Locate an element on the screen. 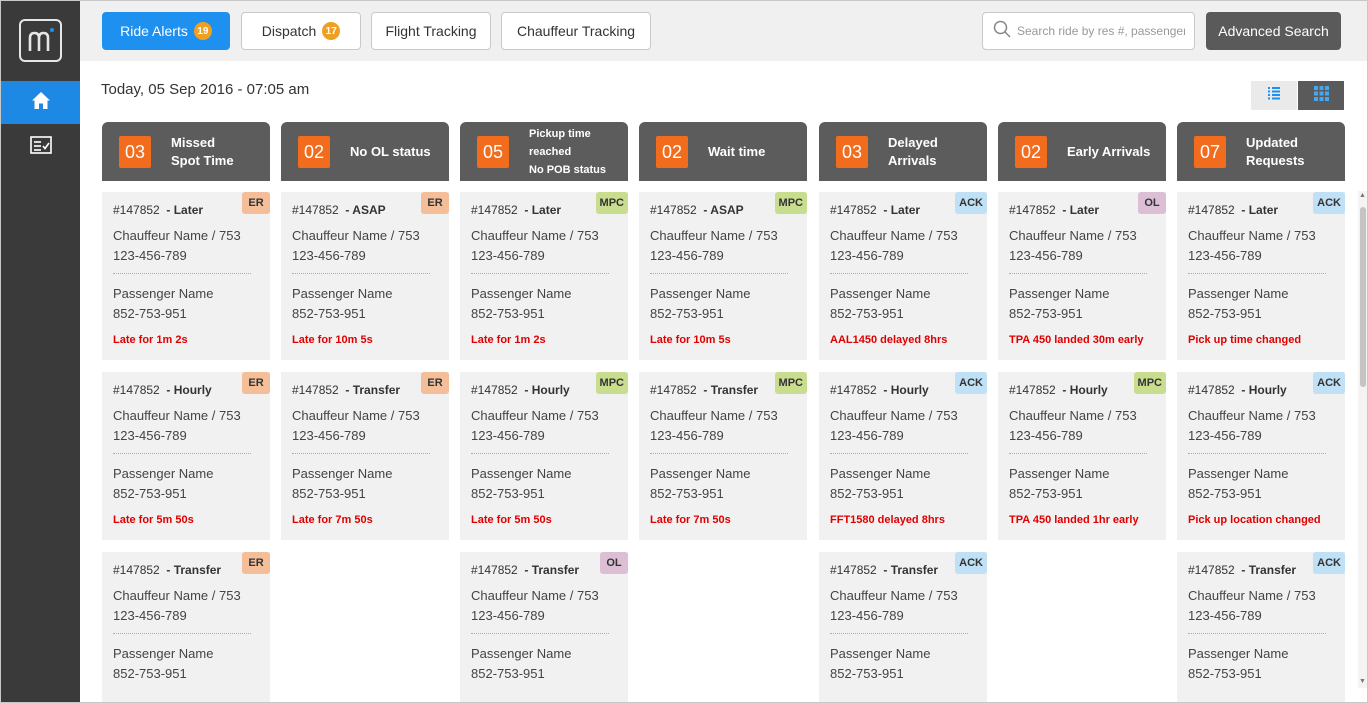 The width and height of the screenshot is (1368, 703). scroll-up-arrow: ▲ is located at coordinates (1362, 195).